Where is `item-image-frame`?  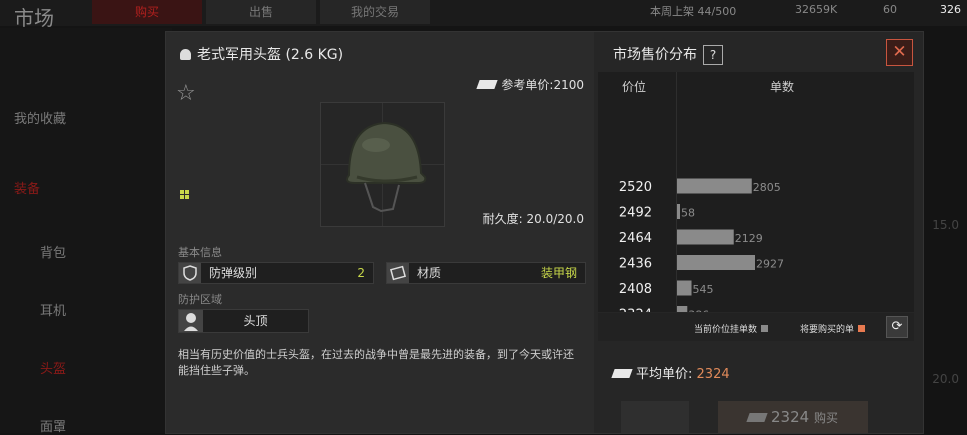
item-image-frame is located at coordinates (382, 164).